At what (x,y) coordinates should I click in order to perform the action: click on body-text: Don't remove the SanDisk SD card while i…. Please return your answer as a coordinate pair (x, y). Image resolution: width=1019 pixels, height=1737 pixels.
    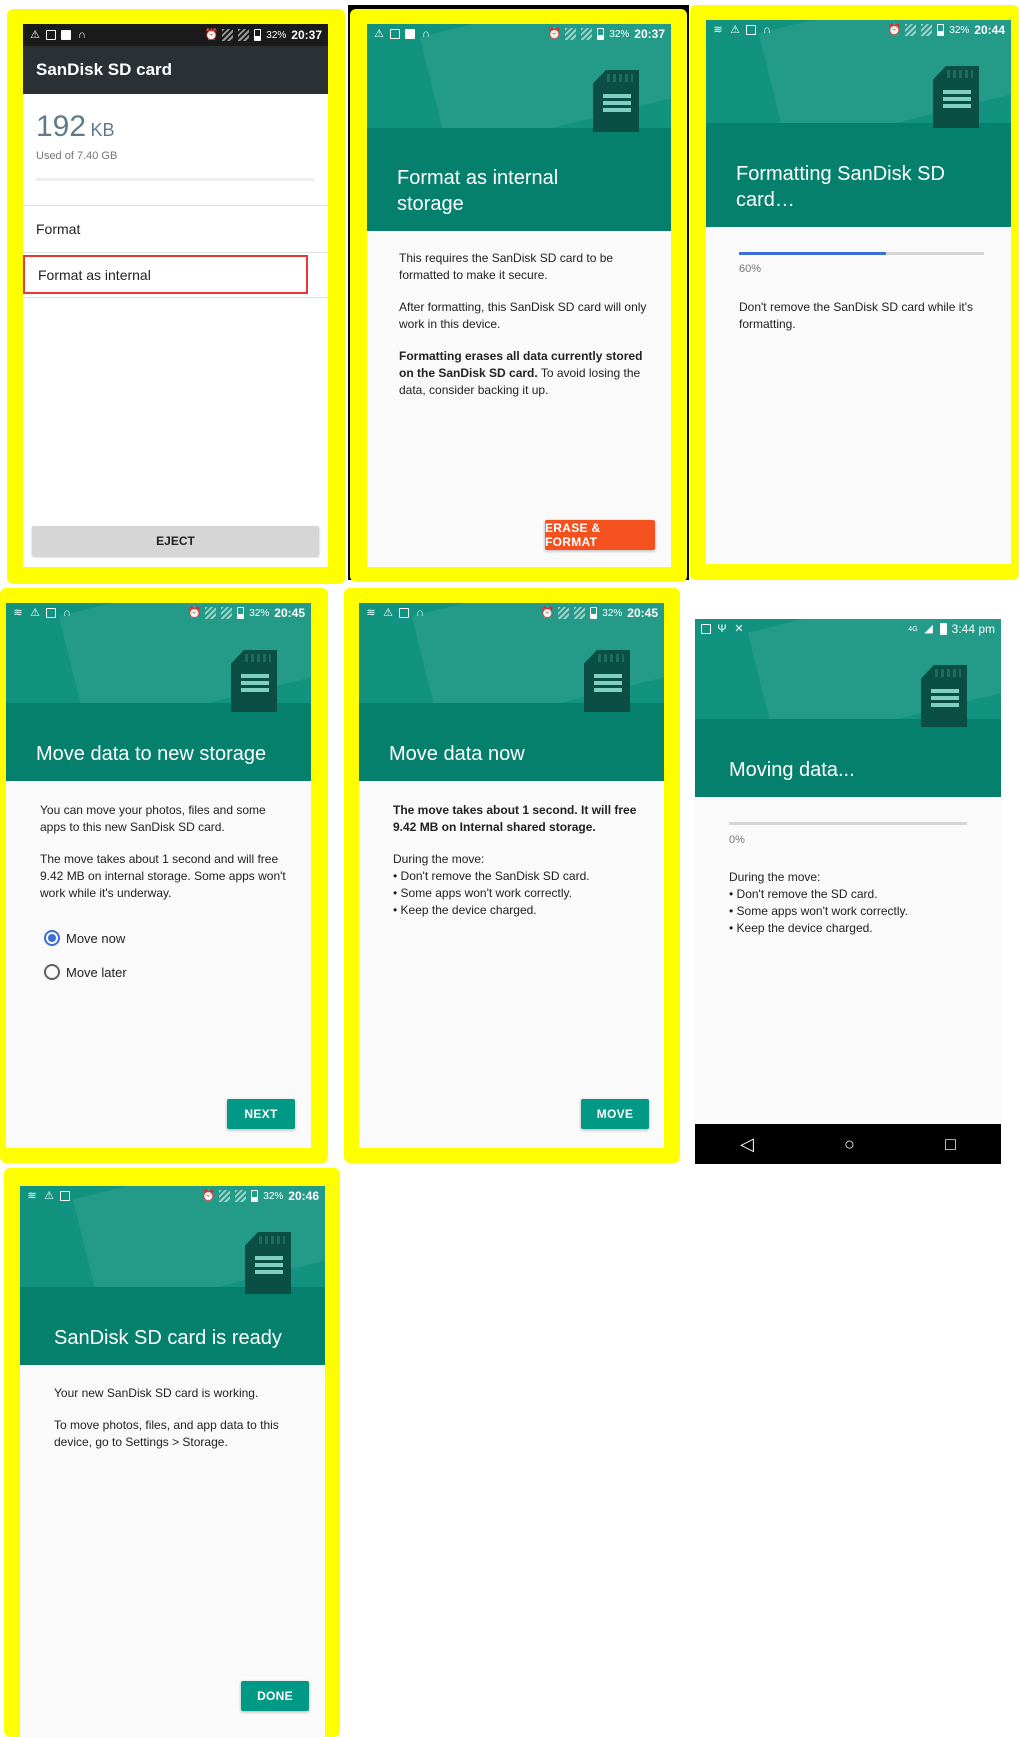
    Looking at the image, I should click on (865, 323).